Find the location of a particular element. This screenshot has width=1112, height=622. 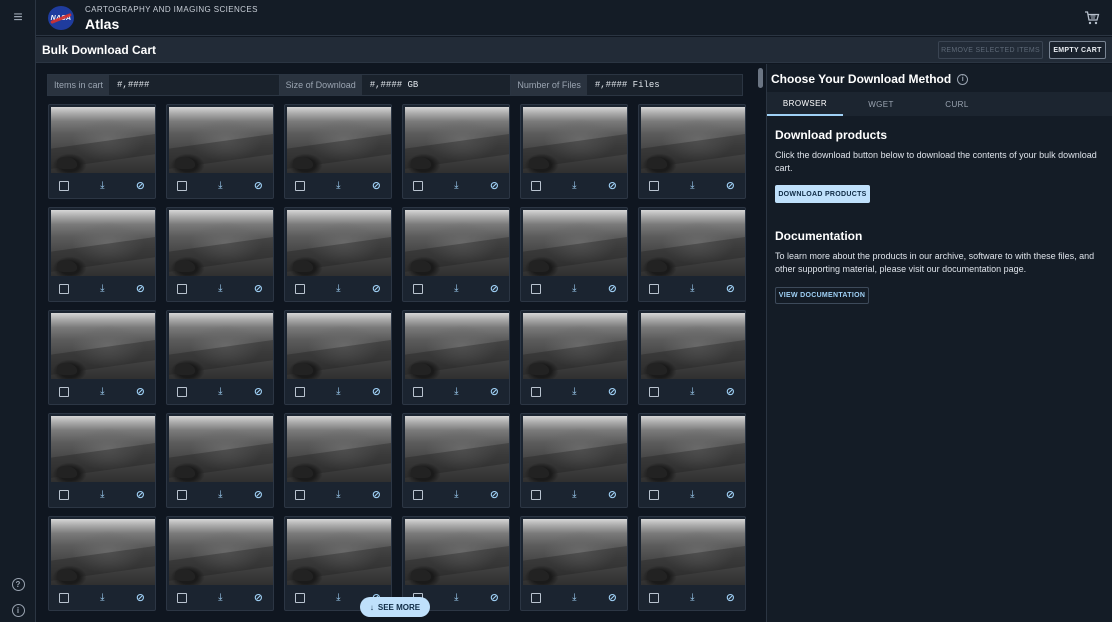

view-documentation-button: VIEW DOCUMENTATION is located at coordinates (822, 295).